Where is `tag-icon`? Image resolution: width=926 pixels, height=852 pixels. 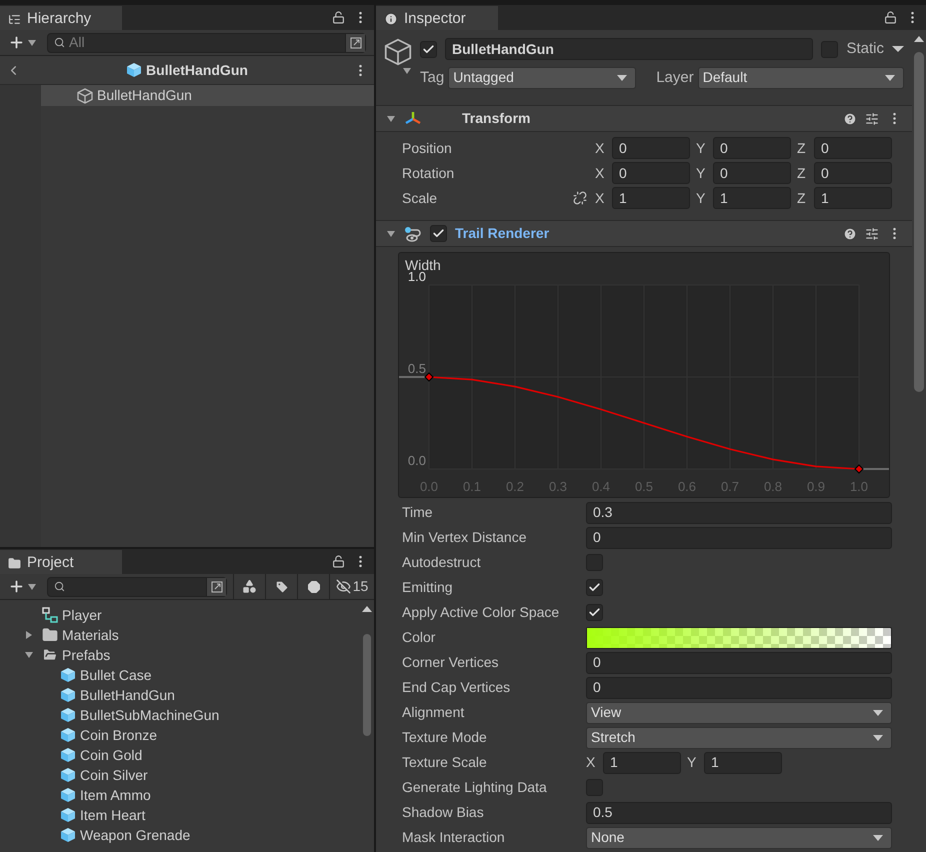 tag-icon is located at coordinates (281, 587).